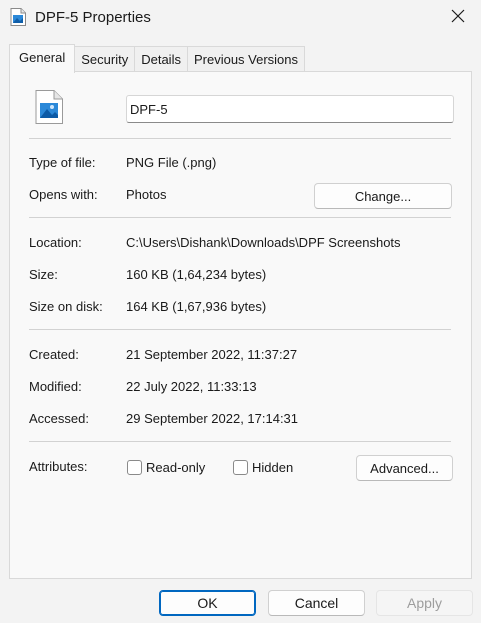 The height and width of the screenshot is (623, 481). I want to click on modified-label: Modified:, so click(55, 386).